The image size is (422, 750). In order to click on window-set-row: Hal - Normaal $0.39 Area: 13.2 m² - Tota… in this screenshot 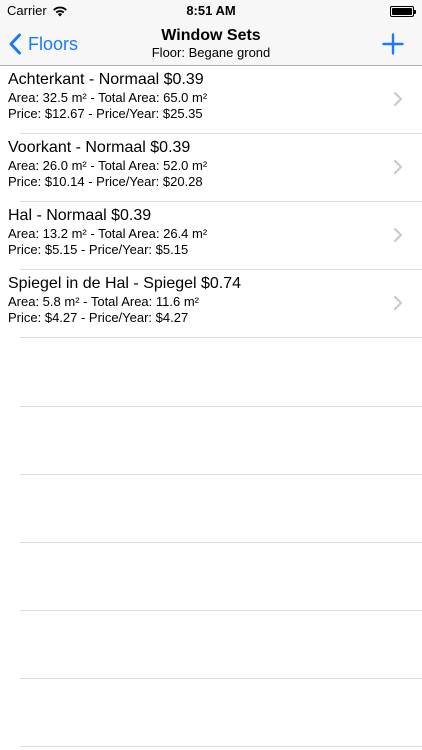, I will do `click(211, 236)`.